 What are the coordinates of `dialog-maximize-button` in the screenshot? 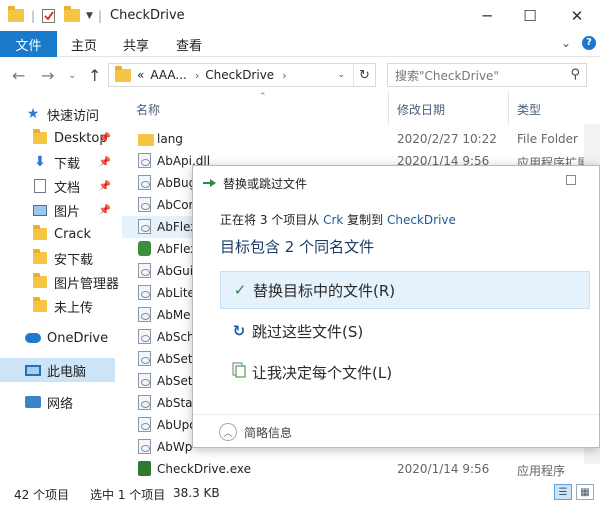 It's located at (571, 180).